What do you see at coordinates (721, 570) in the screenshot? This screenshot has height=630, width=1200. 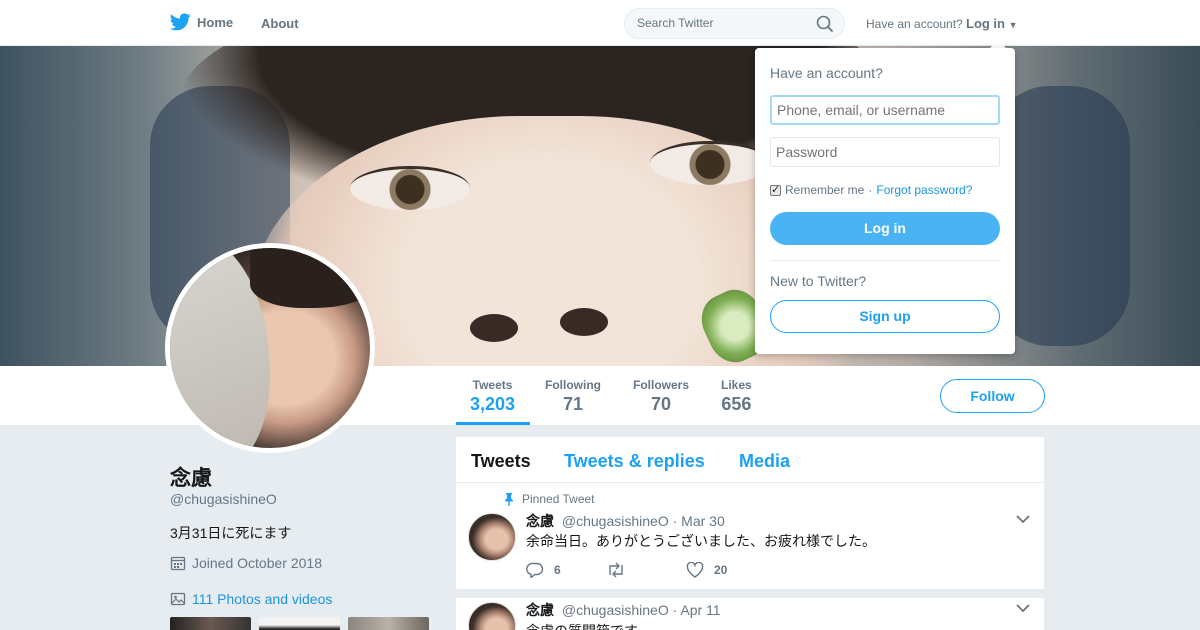 I see `like-count: 20` at bounding box center [721, 570].